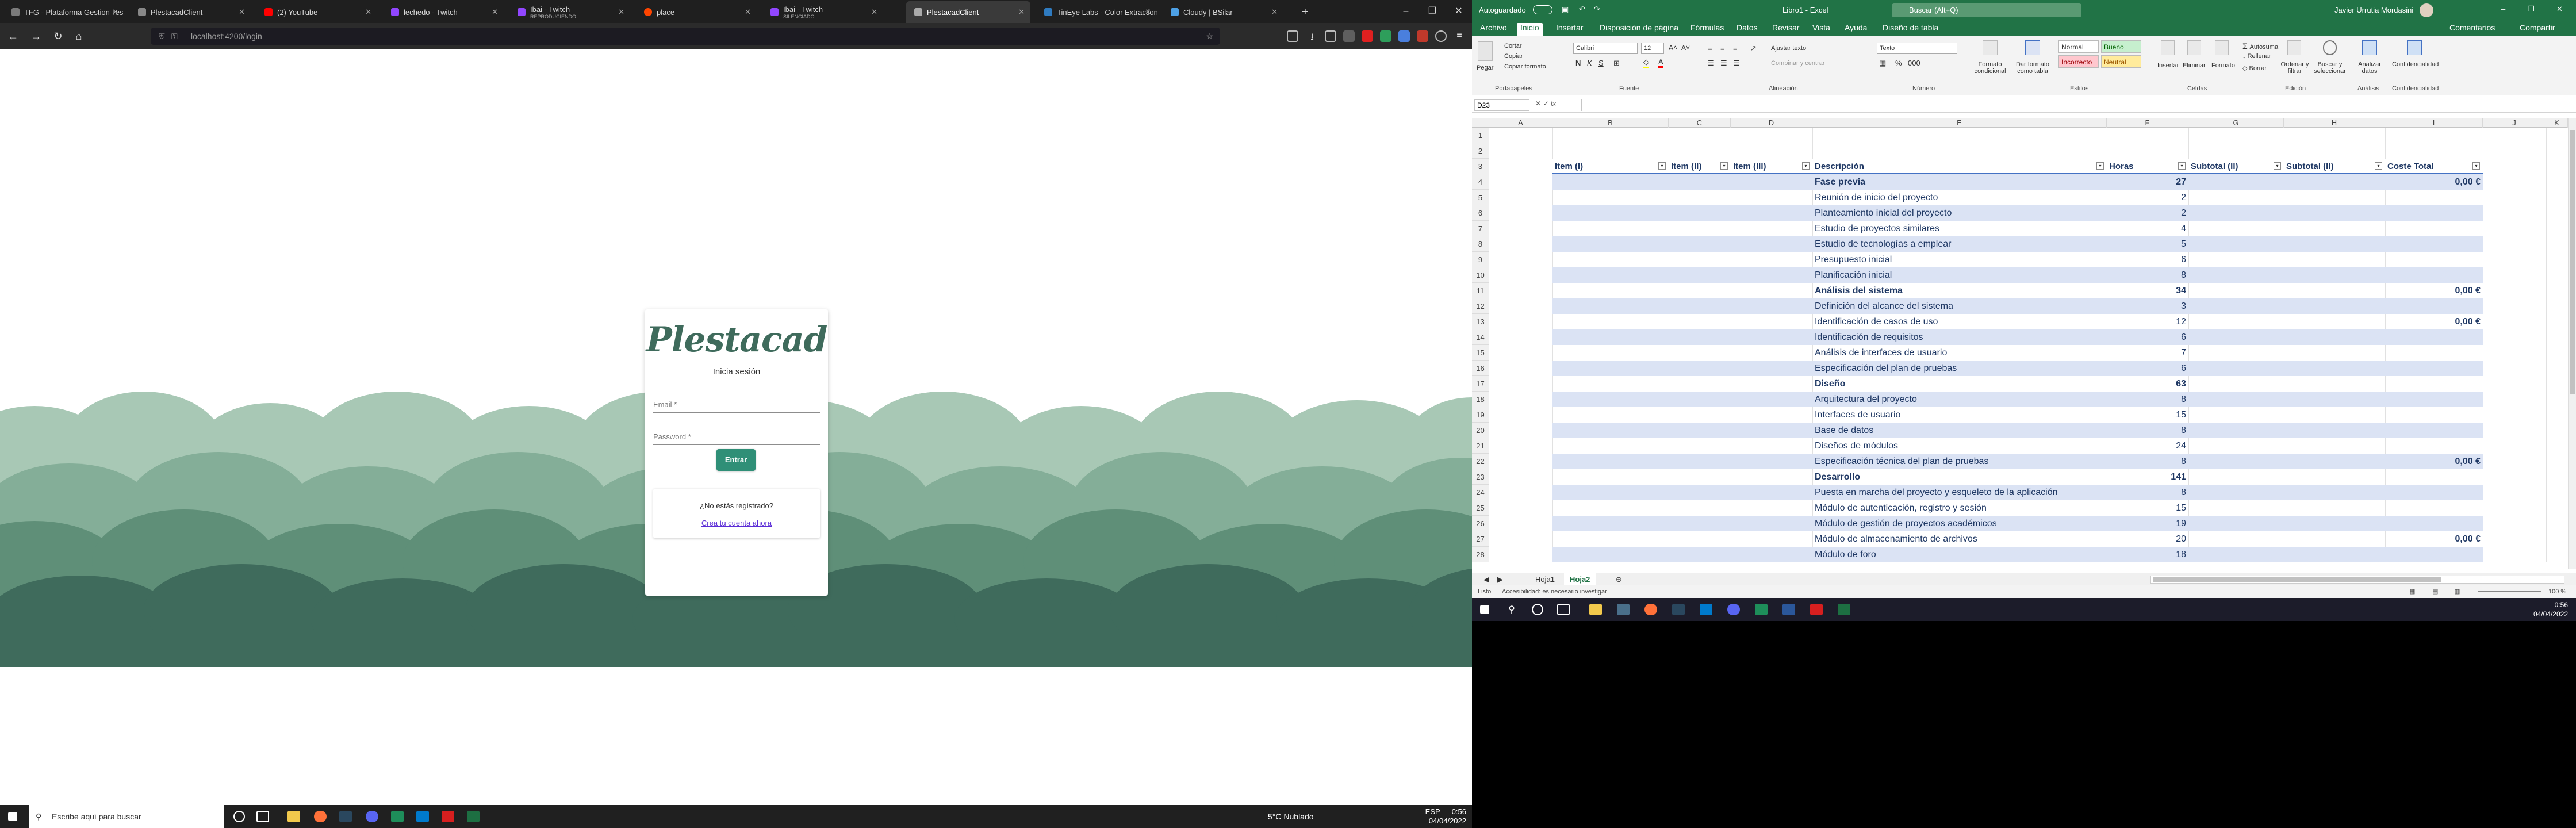 The width and height of the screenshot is (2576, 828). What do you see at coordinates (1480, 135) in the screenshot?
I see `row-number: 1` at bounding box center [1480, 135].